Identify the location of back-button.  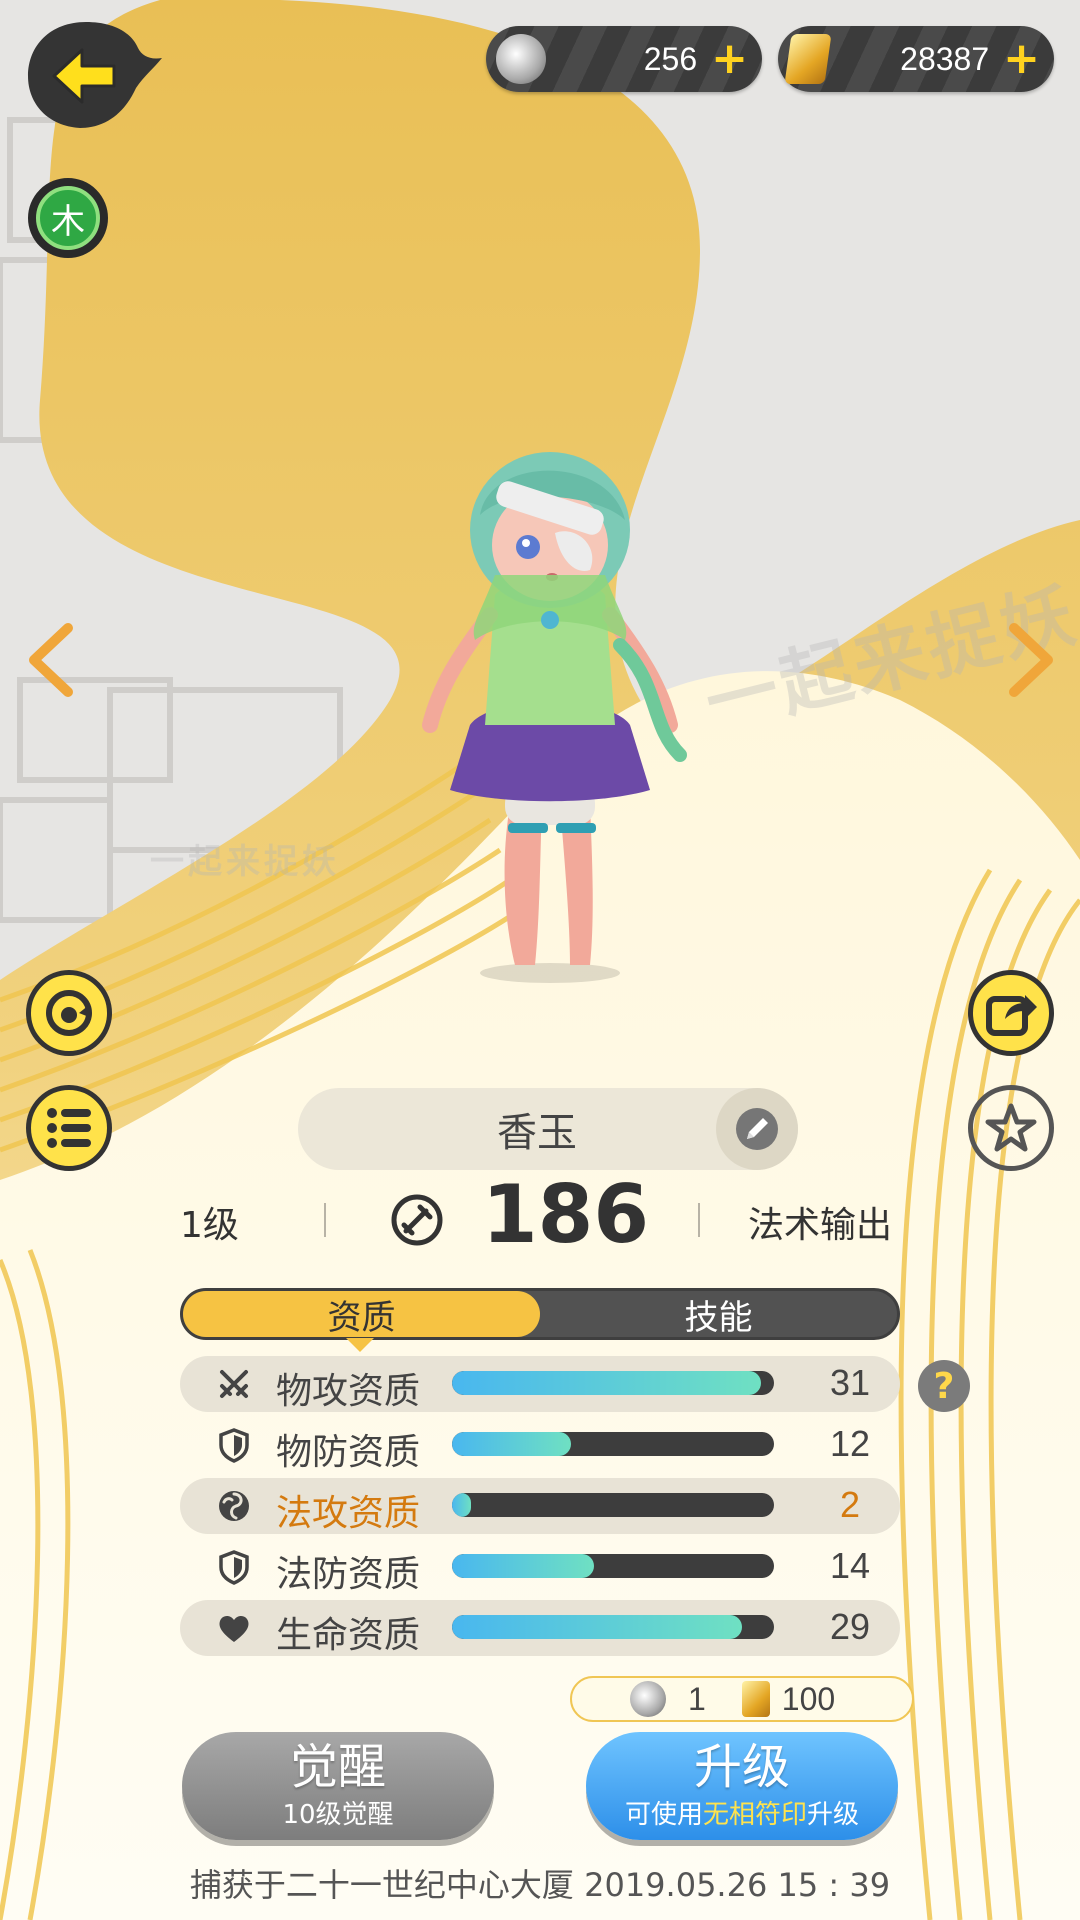
(95, 74).